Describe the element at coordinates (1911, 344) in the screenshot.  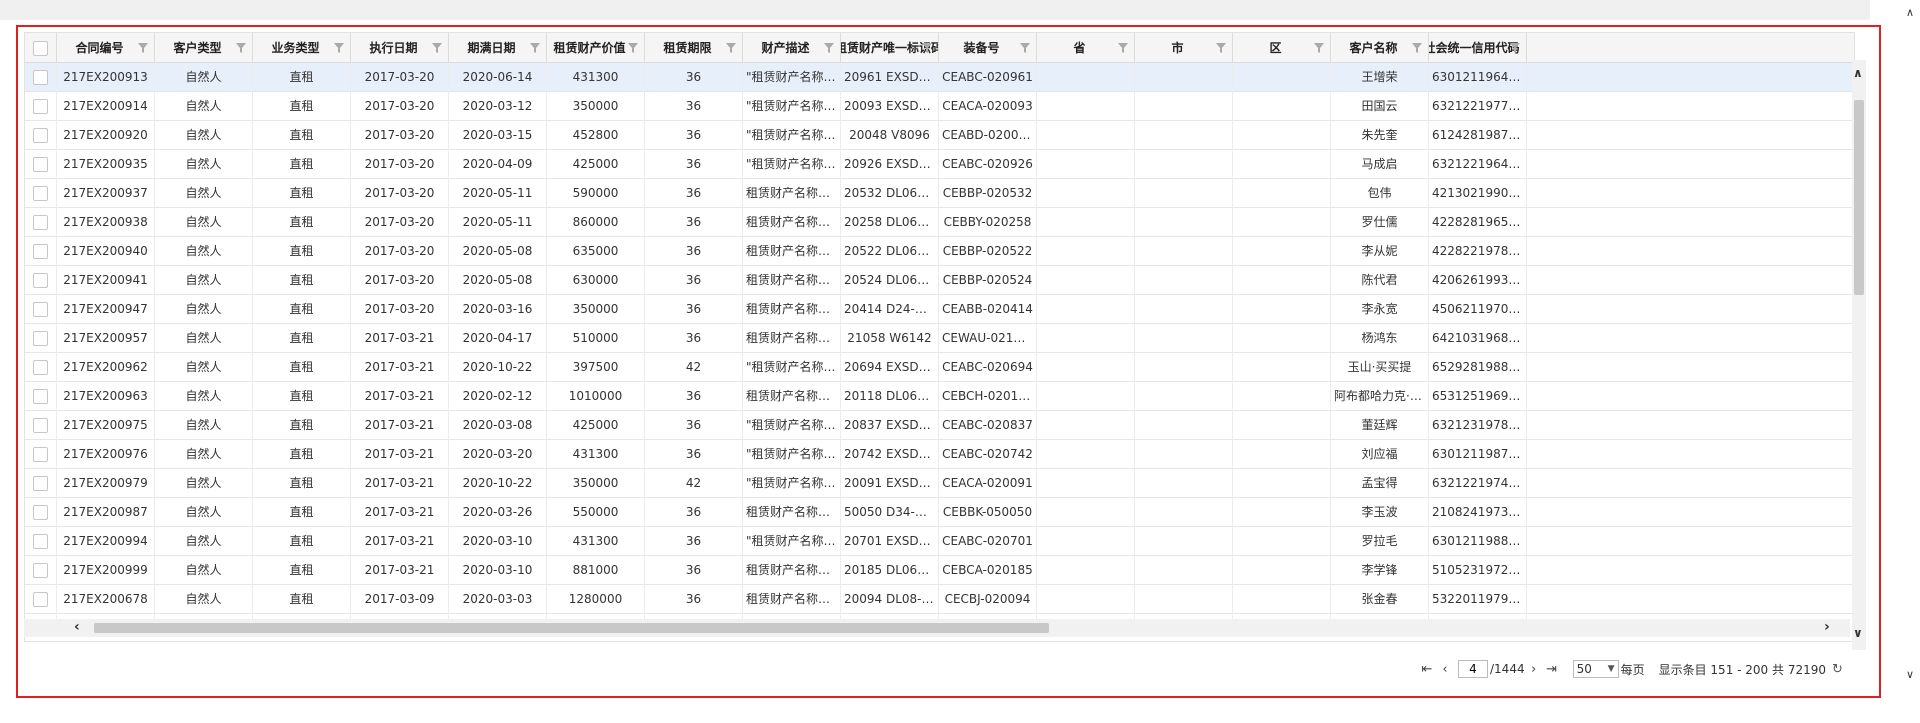
I see `page-scrollbar: ∧ ∨` at that location.